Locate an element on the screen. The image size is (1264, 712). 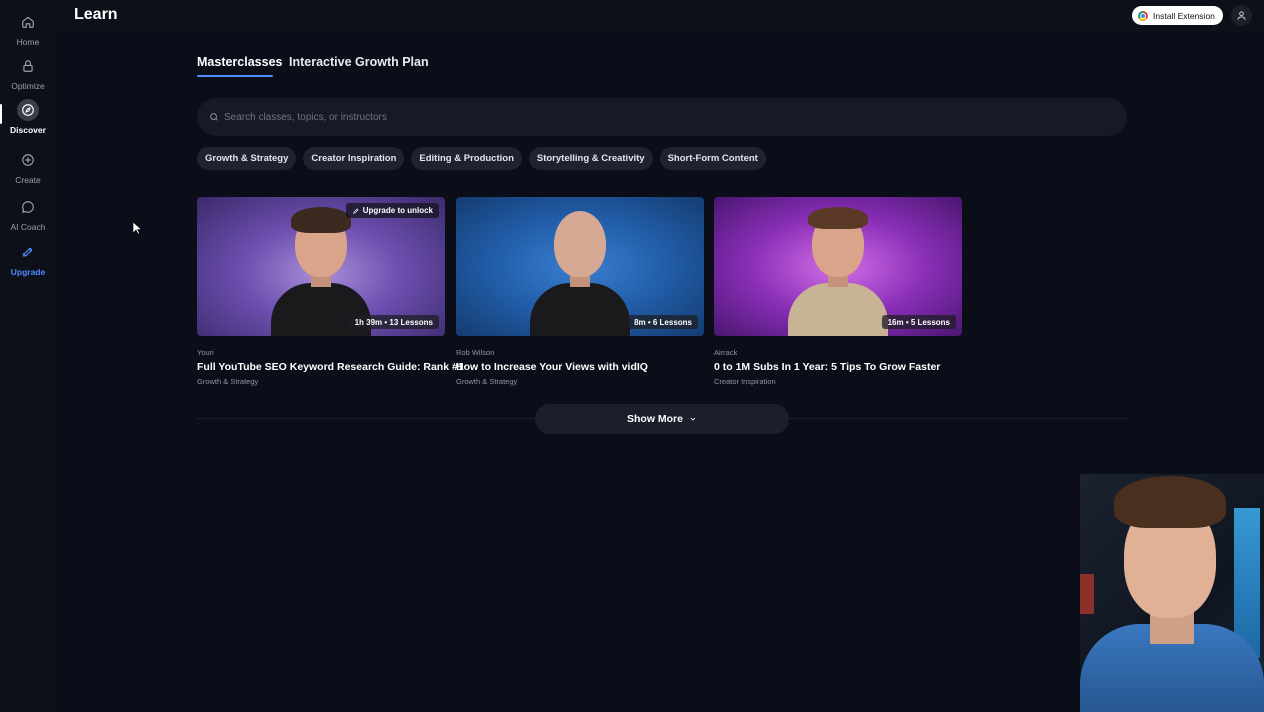
user-icon is located at coordinates (1241, 15).